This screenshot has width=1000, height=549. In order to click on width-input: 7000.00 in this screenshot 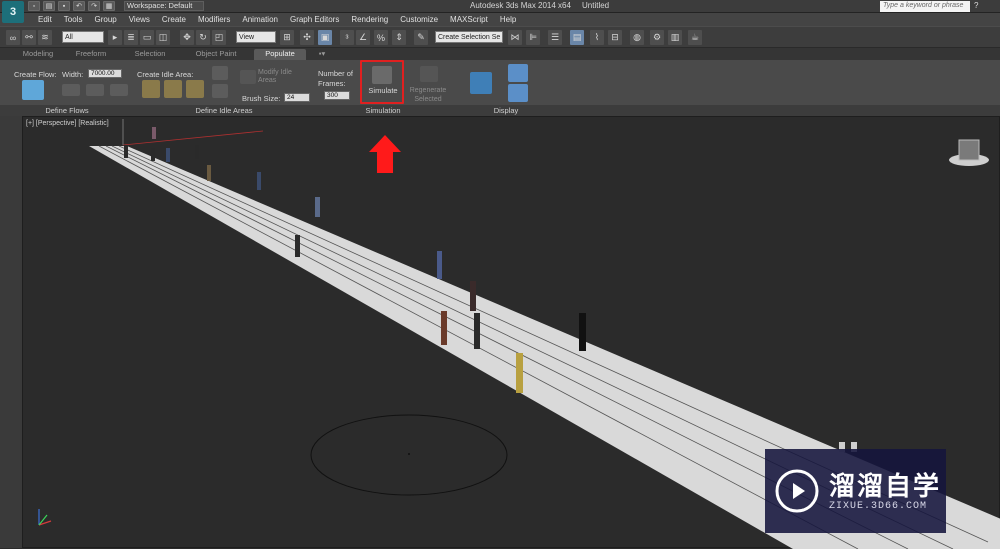, I will do `click(105, 73)`.